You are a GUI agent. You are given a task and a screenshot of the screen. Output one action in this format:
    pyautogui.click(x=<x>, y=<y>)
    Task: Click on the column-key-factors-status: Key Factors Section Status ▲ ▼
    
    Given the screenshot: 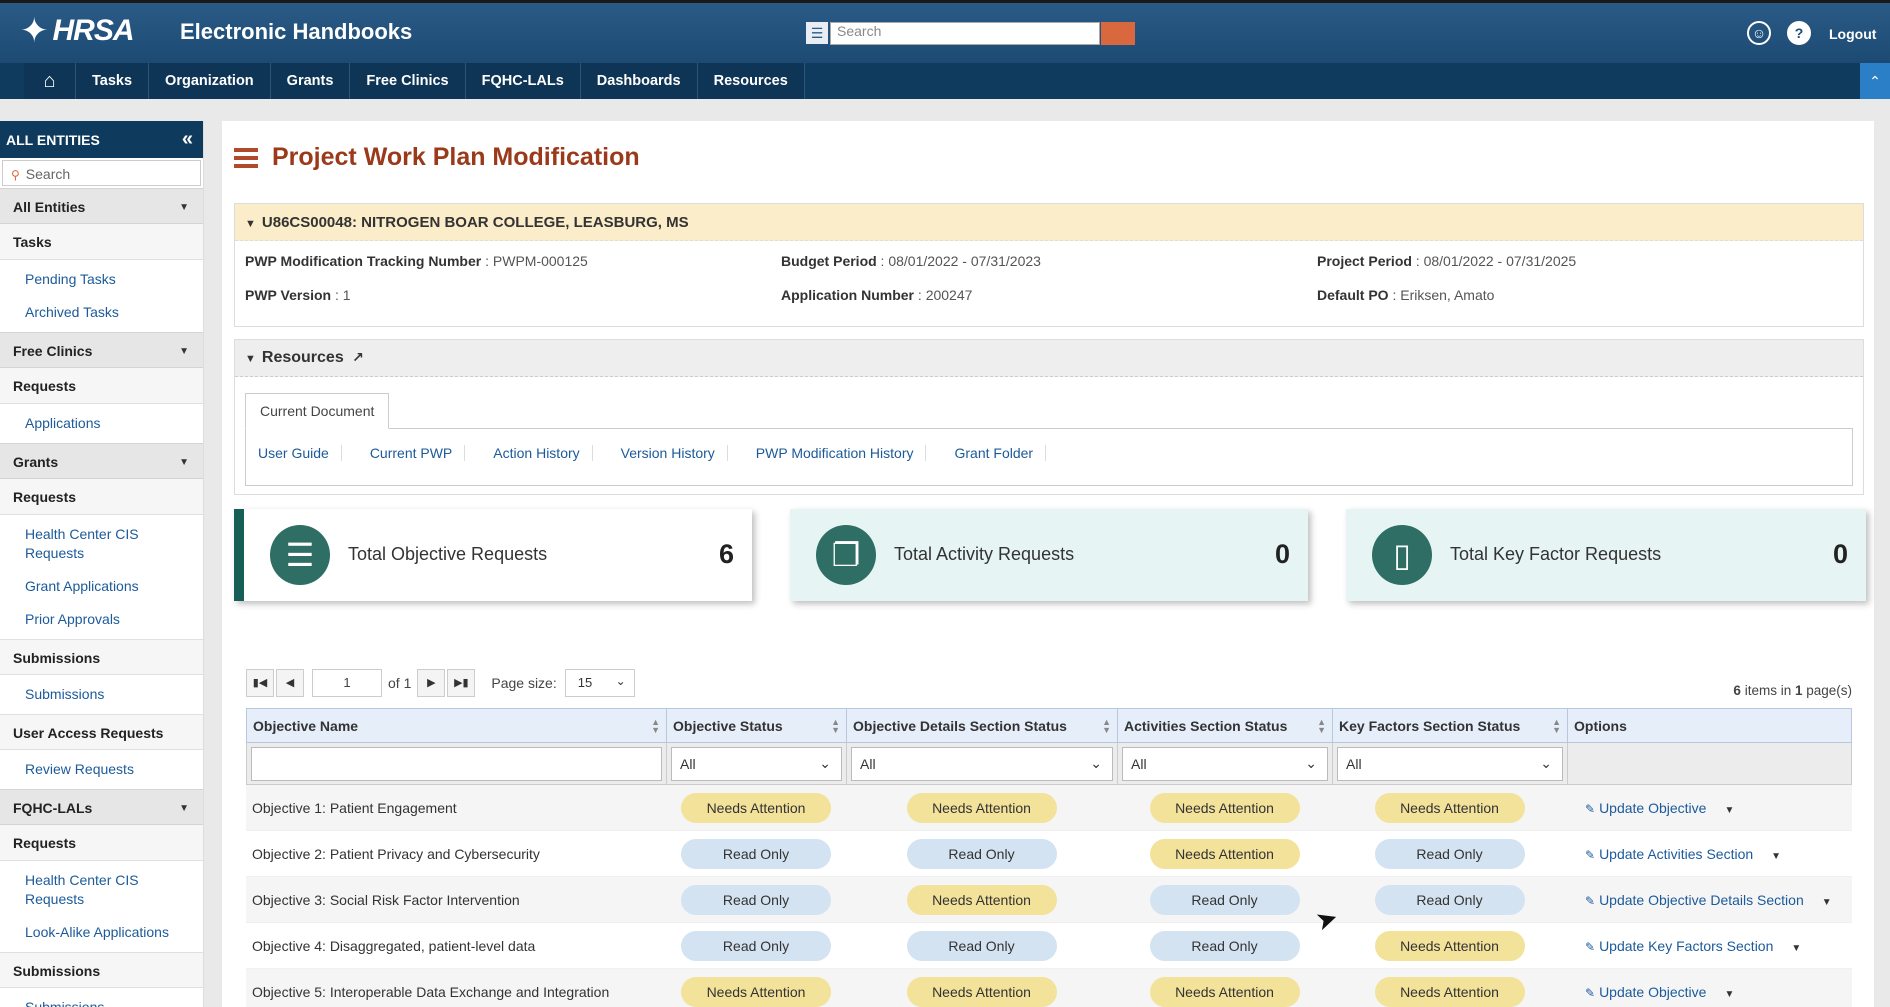 What is the action you would take?
    pyautogui.click(x=1450, y=725)
    